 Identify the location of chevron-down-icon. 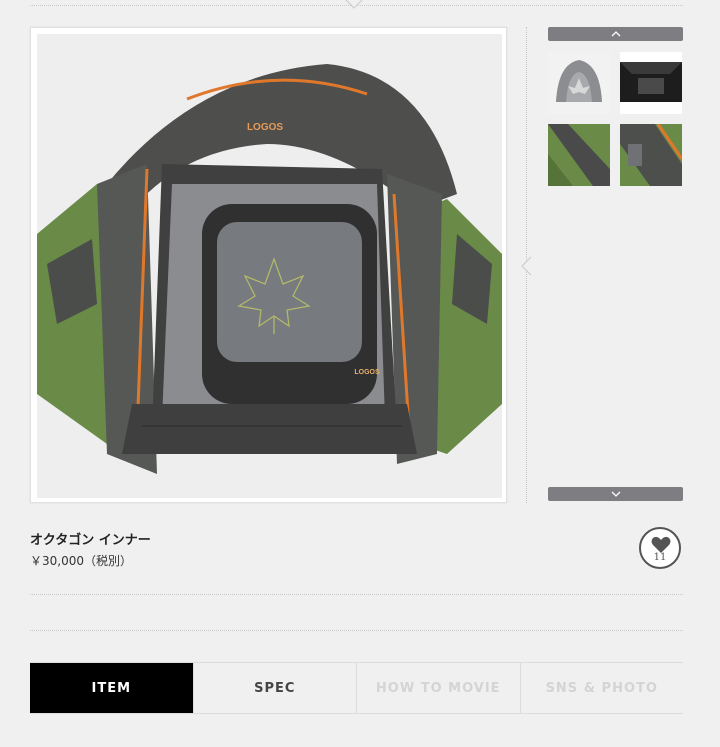
(615, 494).